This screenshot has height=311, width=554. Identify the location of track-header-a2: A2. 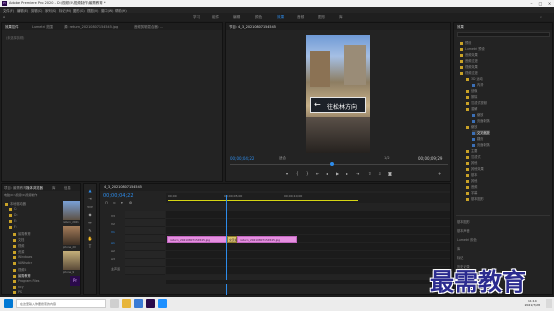
(113, 251).